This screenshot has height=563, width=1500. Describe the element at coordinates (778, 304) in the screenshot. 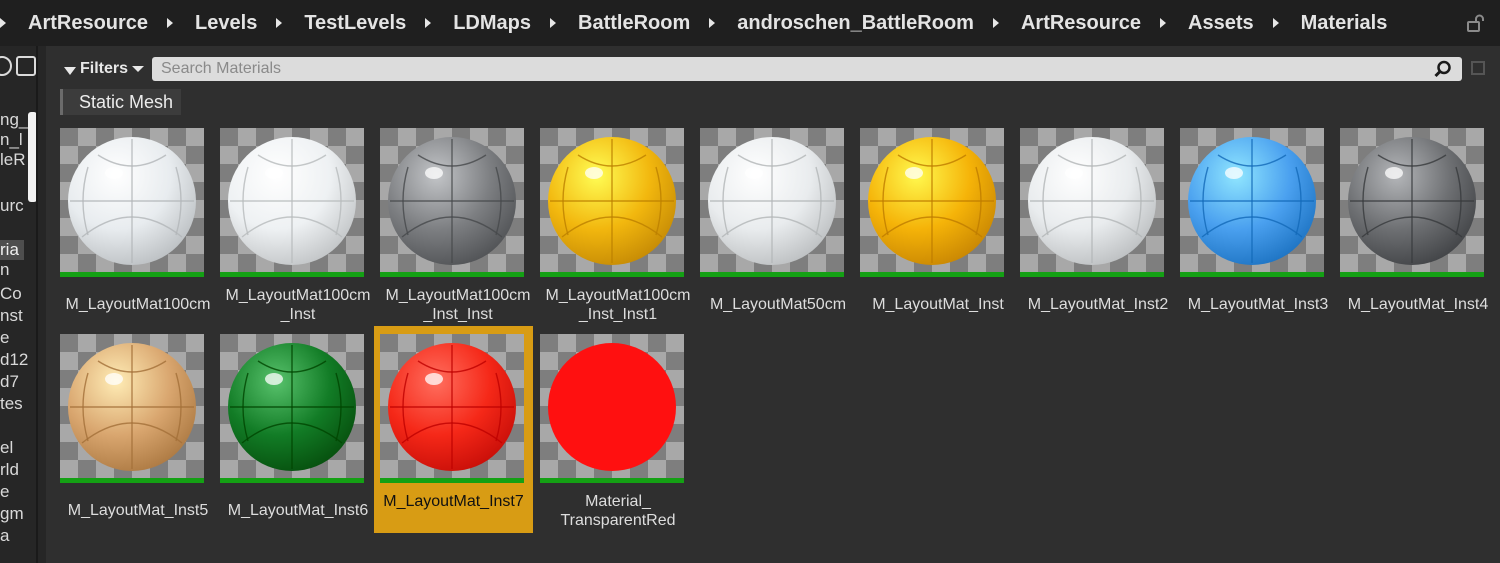

I see `asset-name: M_LayoutMat50cm` at that location.